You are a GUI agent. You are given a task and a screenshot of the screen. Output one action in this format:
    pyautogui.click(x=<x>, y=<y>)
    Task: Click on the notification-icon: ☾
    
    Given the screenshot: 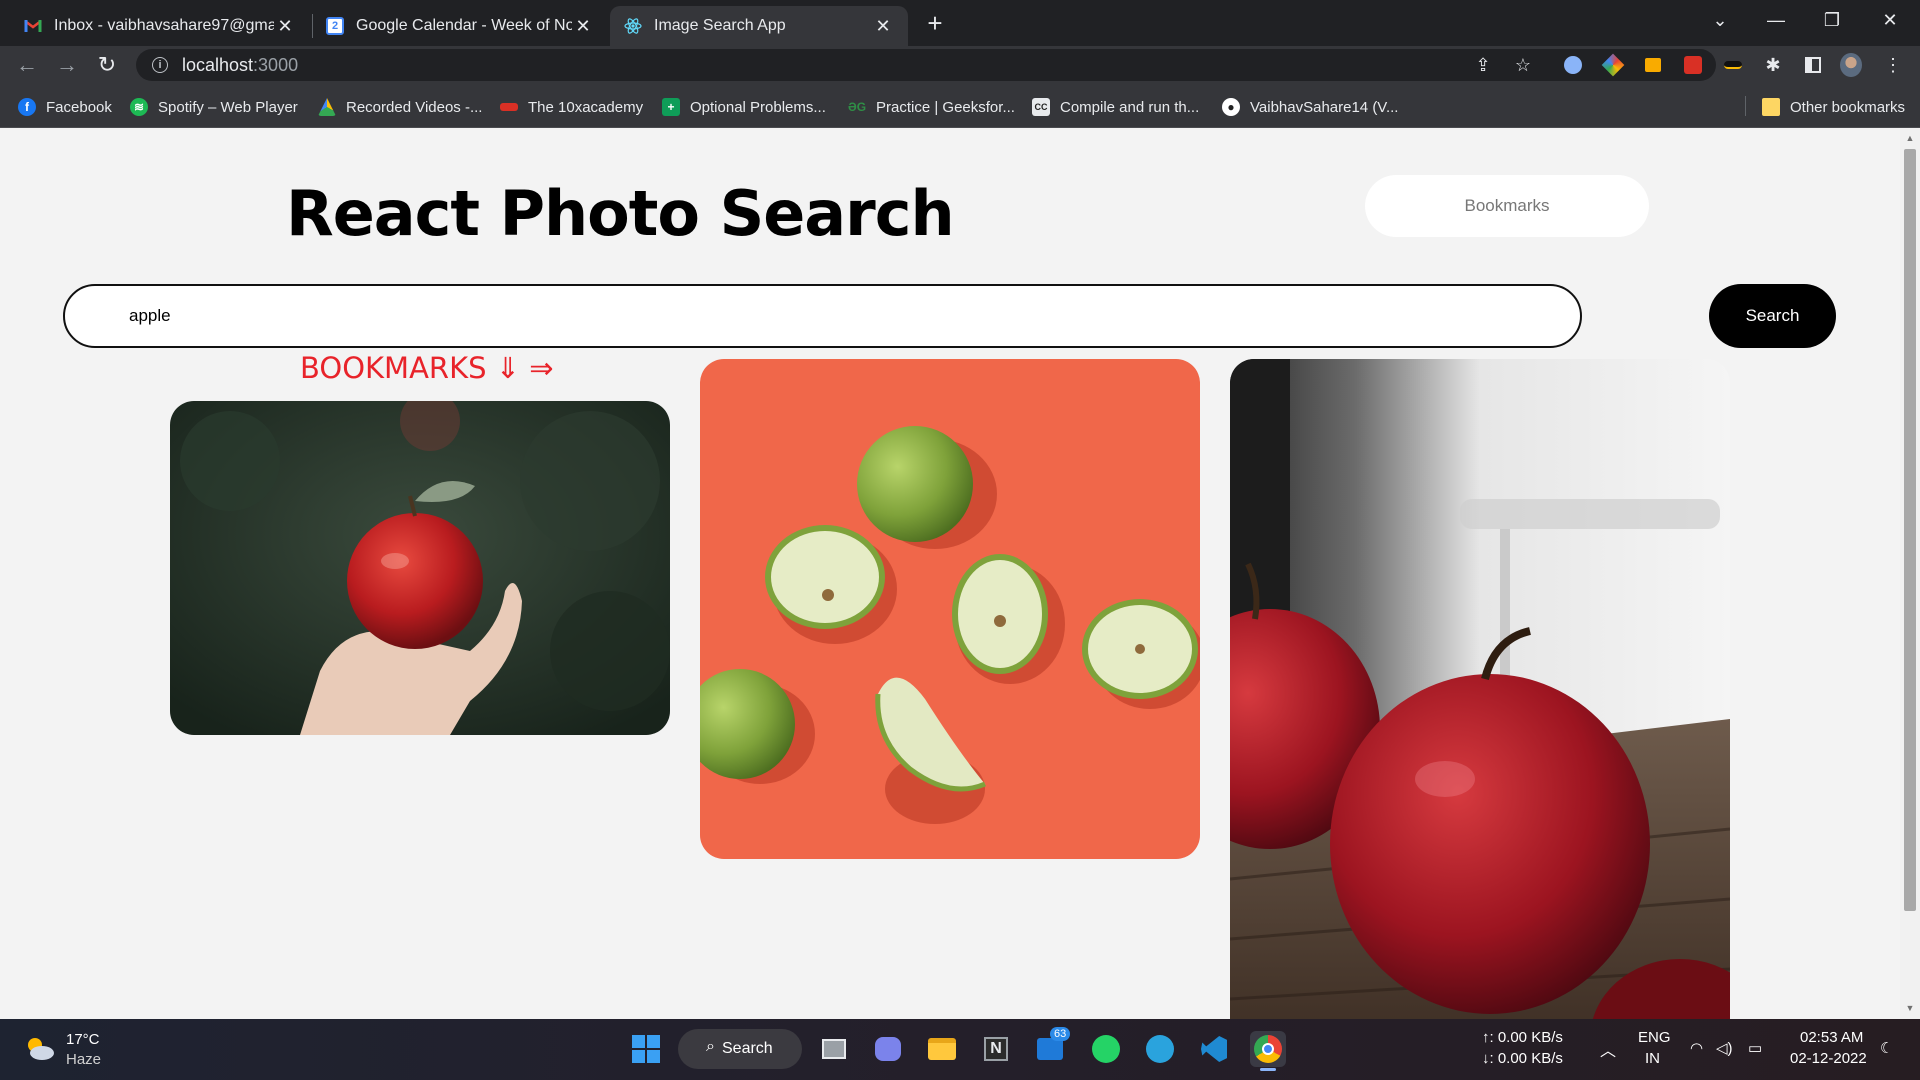 What is the action you would take?
    pyautogui.click(x=1886, y=1048)
    